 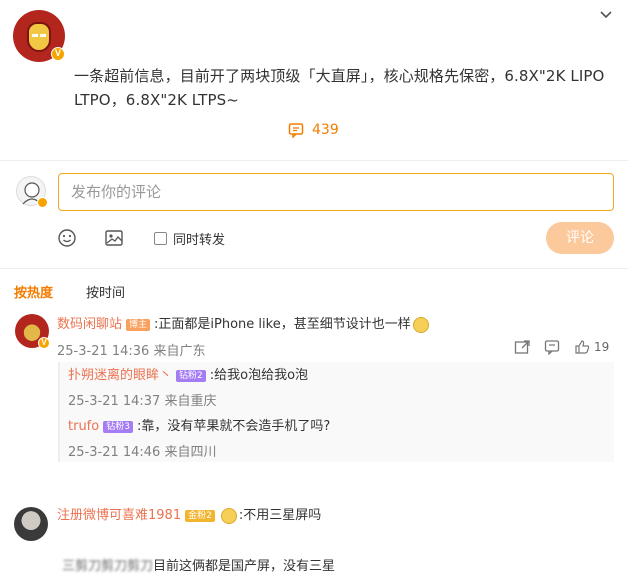 What do you see at coordinates (280, 515) in the screenshot?
I see `comment-text: :不用三星屏吗` at bounding box center [280, 515].